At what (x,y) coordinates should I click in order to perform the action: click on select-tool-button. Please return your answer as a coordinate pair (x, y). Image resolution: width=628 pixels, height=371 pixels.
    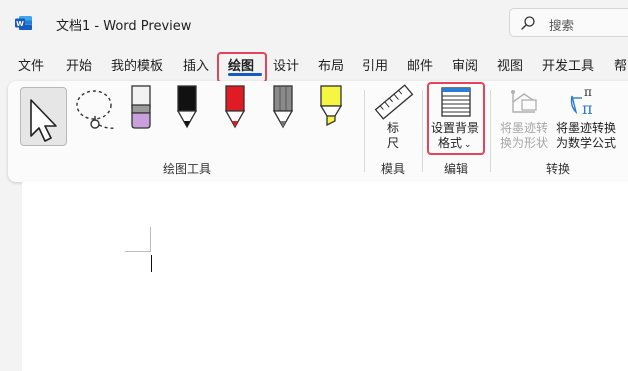
    Looking at the image, I should click on (43, 116).